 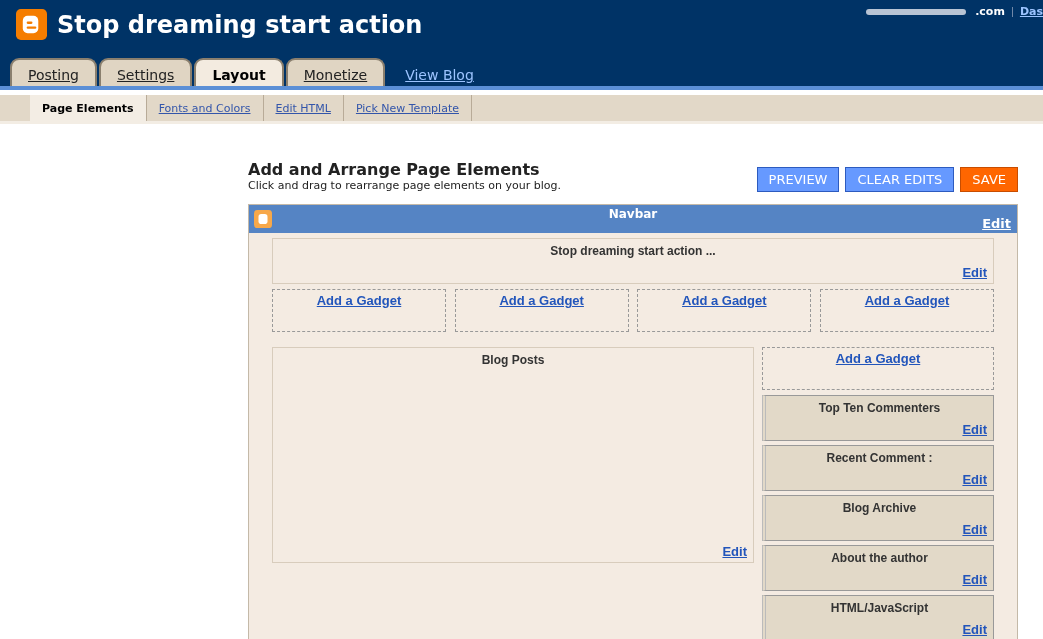 I want to click on tab: Settings, so click(x=145, y=72).